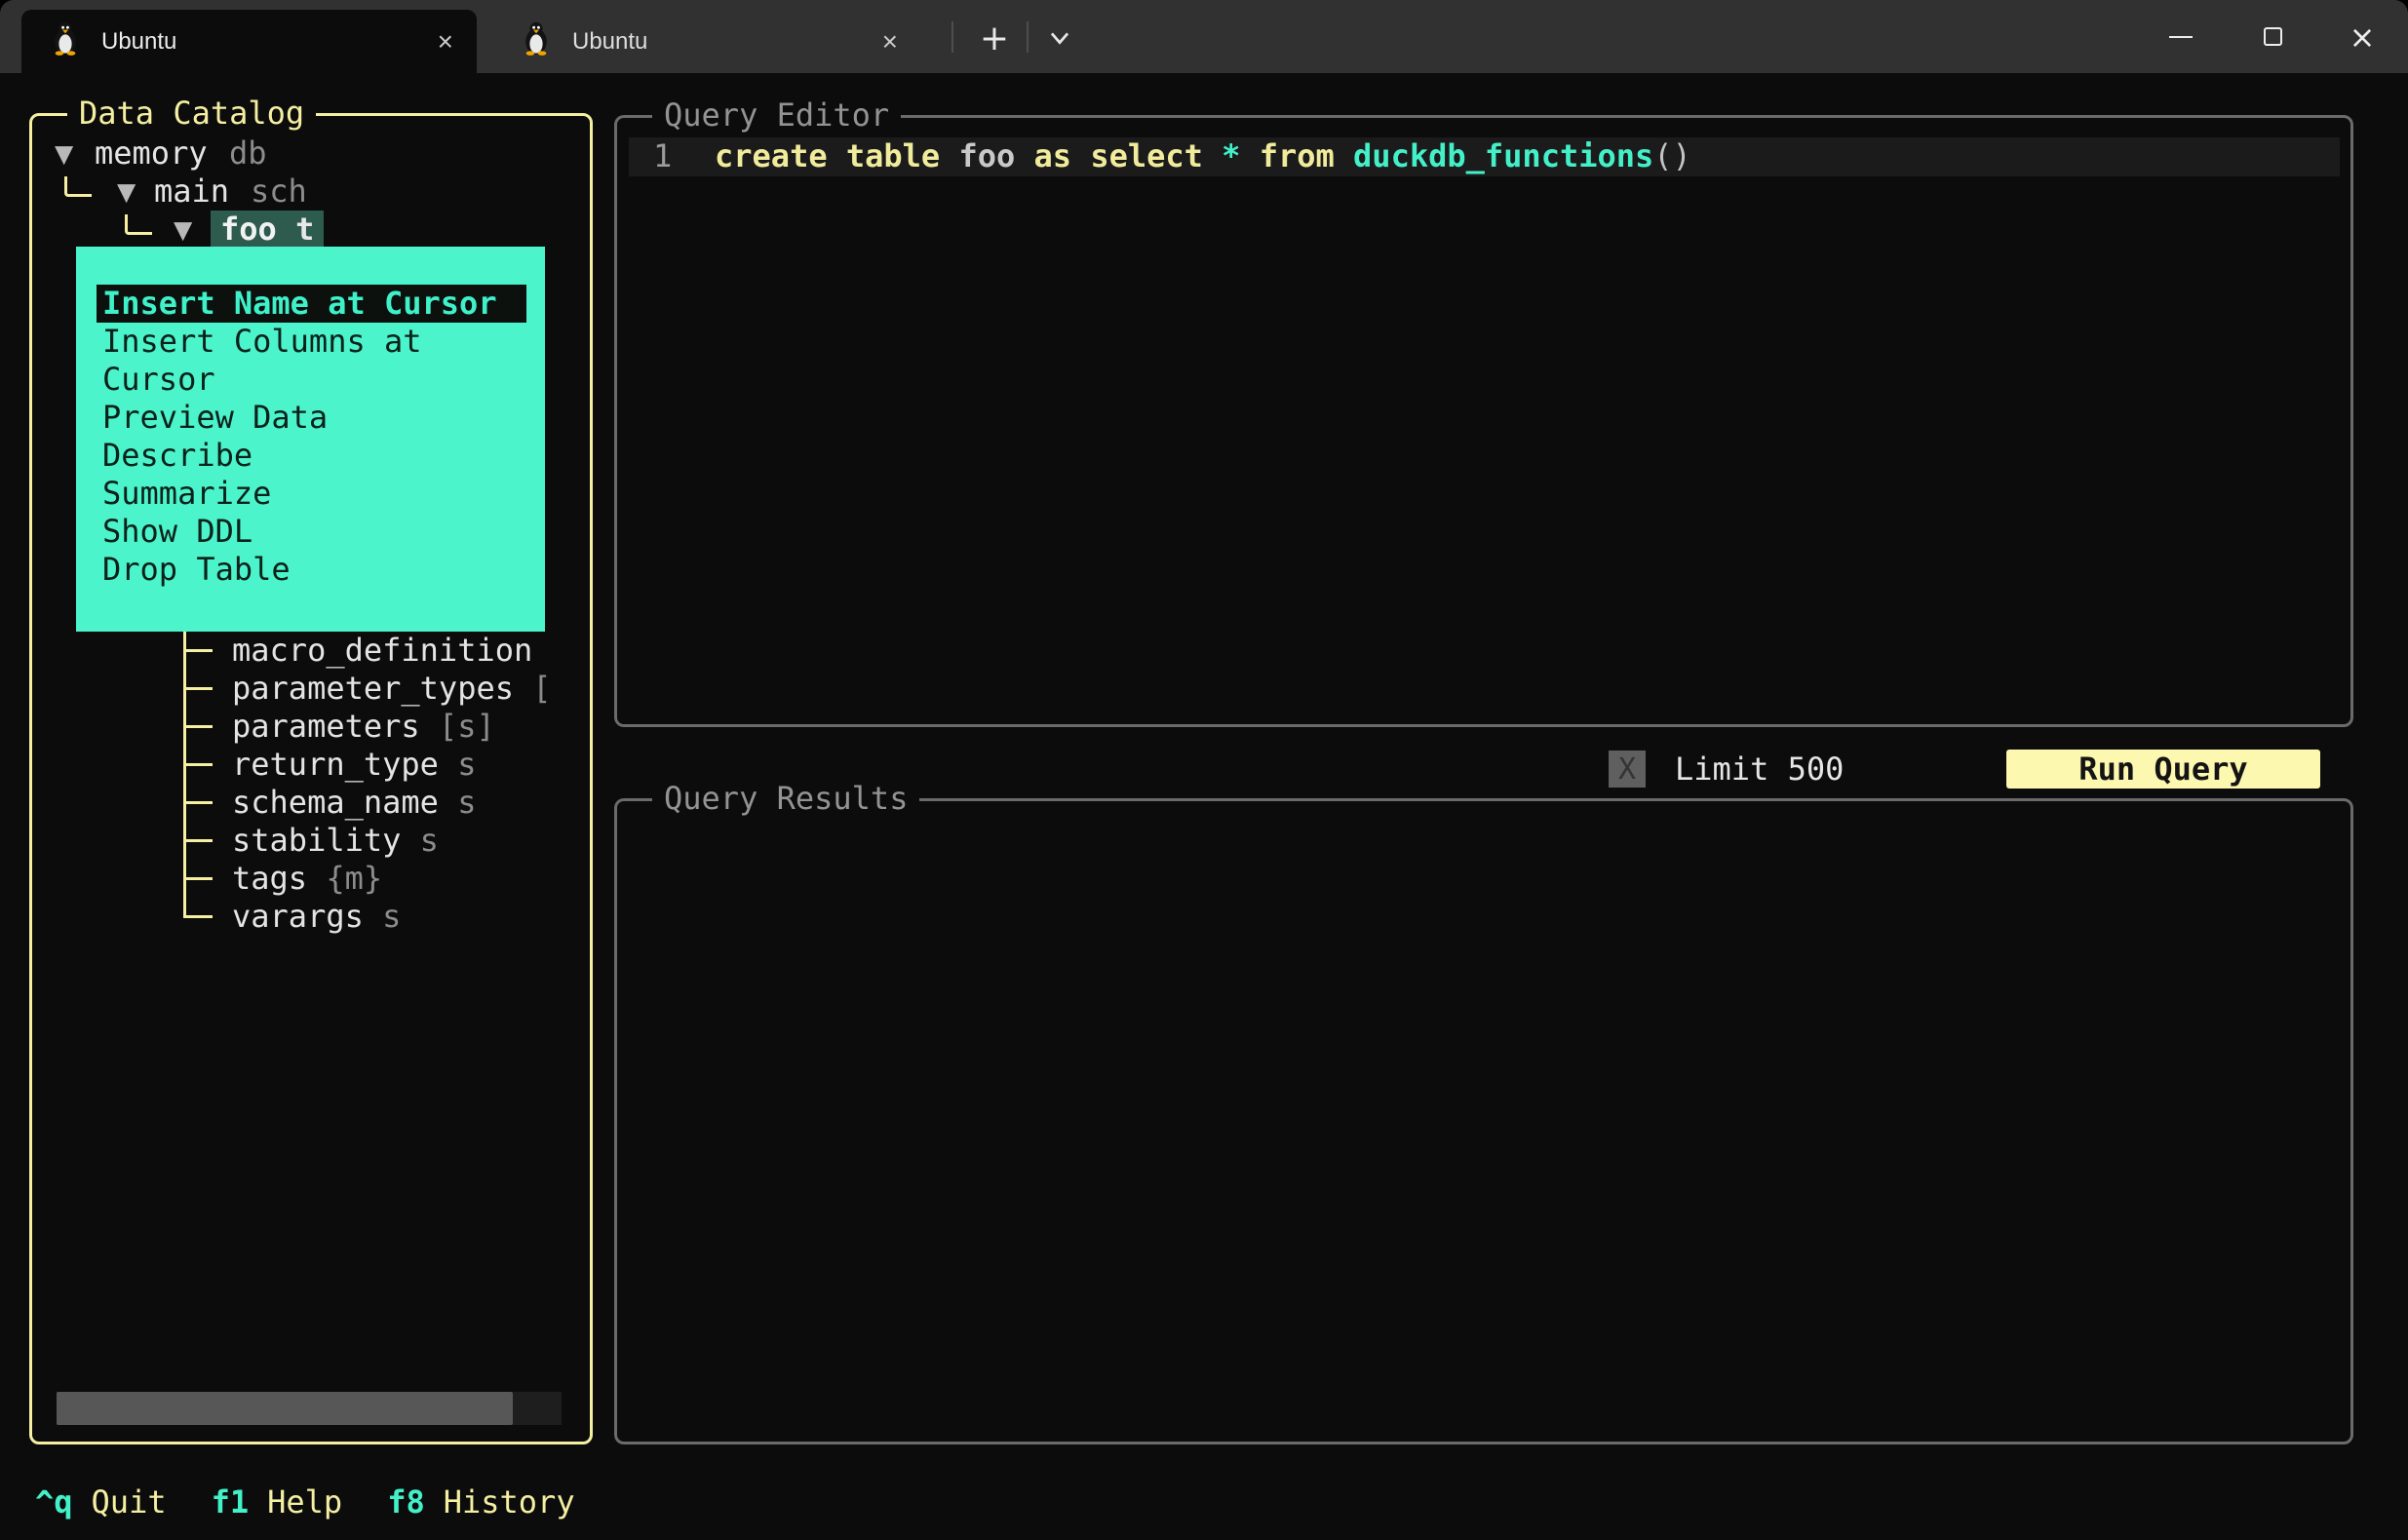  Describe the element at coordinates (777, 115) in the screenshot. I see `query-editor-title: Query Editor` at that location.